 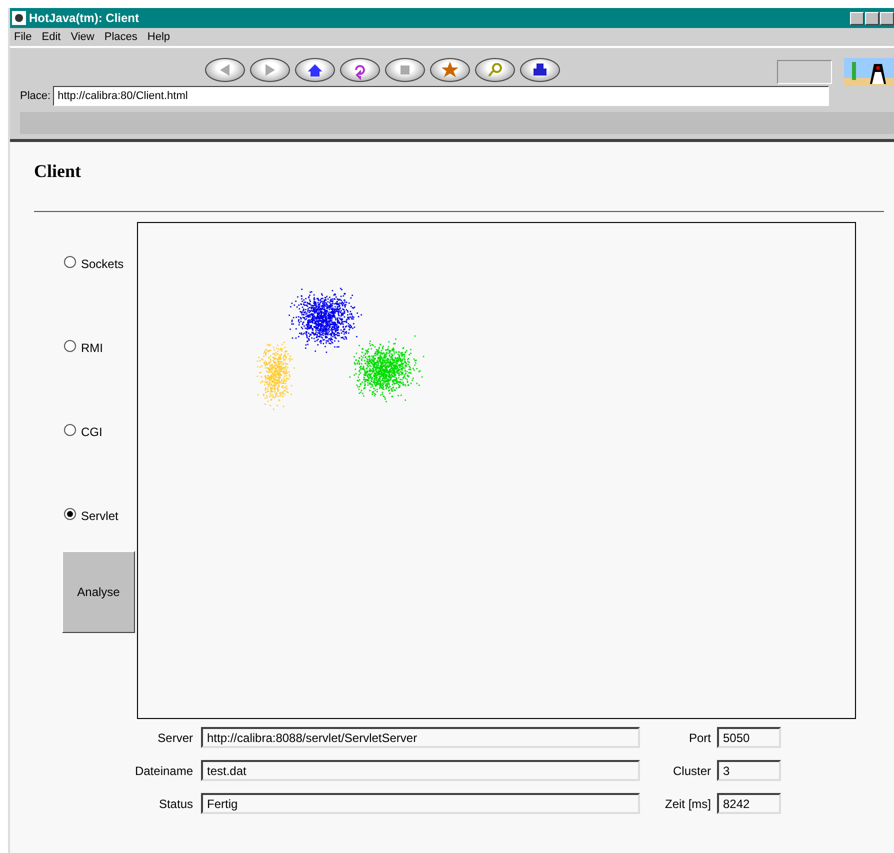 I want to click on address-field: http://calibra:80/Client.html, so click(x=440, y=96).